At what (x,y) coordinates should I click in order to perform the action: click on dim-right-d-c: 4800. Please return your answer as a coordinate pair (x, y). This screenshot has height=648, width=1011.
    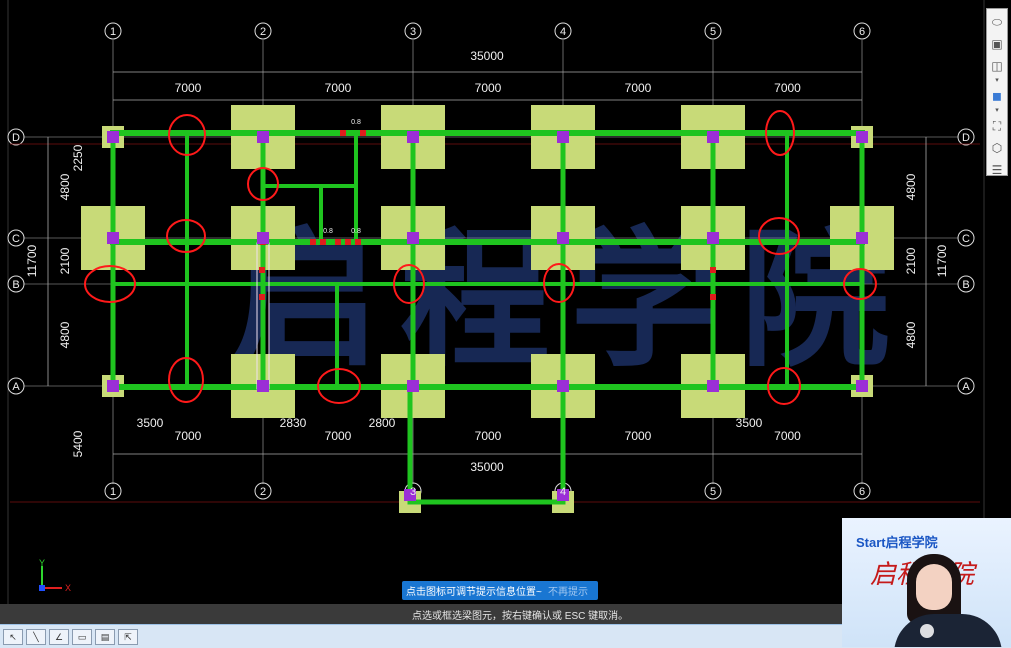
    Looking at the image, I should click on (911, 186).